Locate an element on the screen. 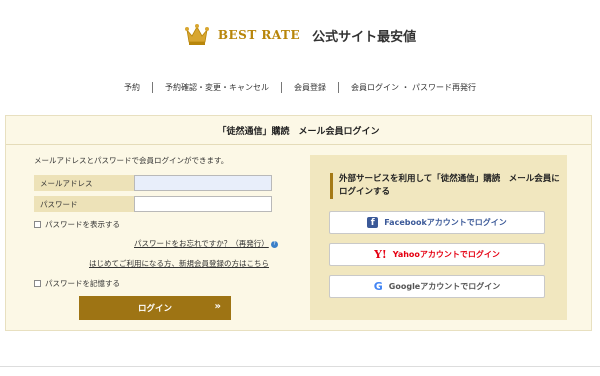 This screenshot has width=600, height=376. panel-divider is located at coordinates (298, 144).